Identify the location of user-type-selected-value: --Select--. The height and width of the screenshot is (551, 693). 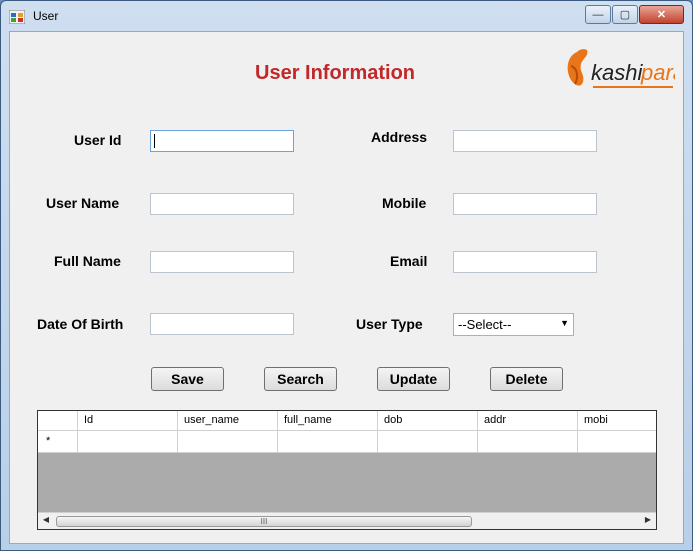
(485, 324).